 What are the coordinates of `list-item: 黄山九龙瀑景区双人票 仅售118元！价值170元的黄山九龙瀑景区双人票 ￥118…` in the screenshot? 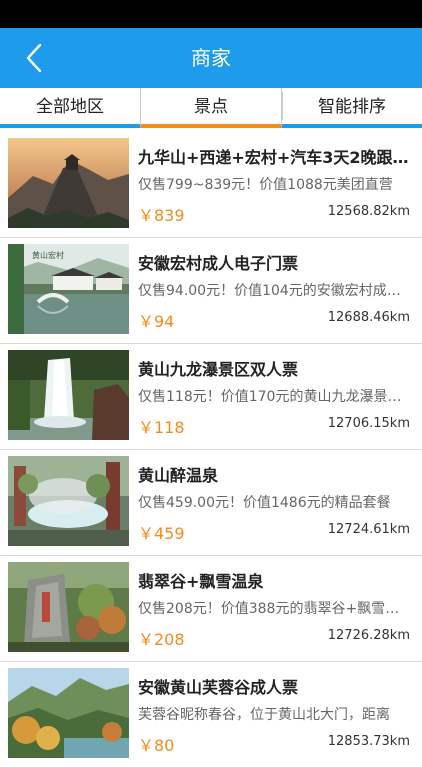 It's located at (211, 397).